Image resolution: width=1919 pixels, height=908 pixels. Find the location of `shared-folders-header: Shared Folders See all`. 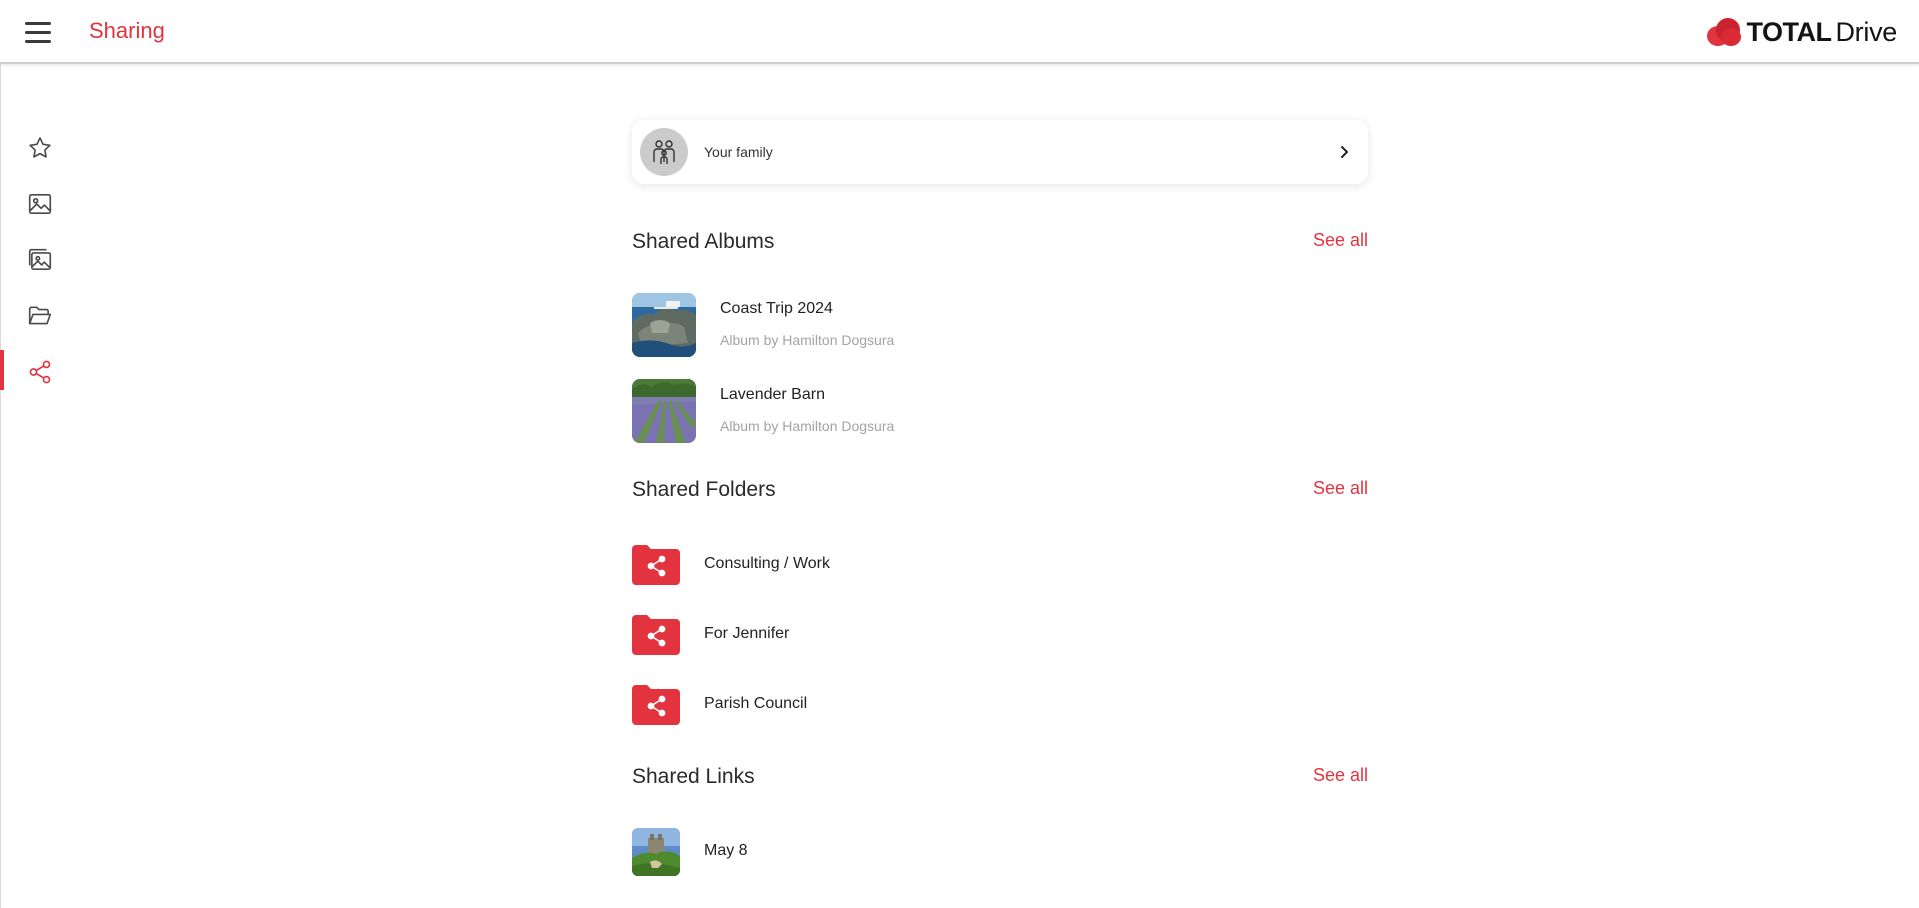

shared-folders-header: Shared Folders See all is located at coordinates (1000, 493).